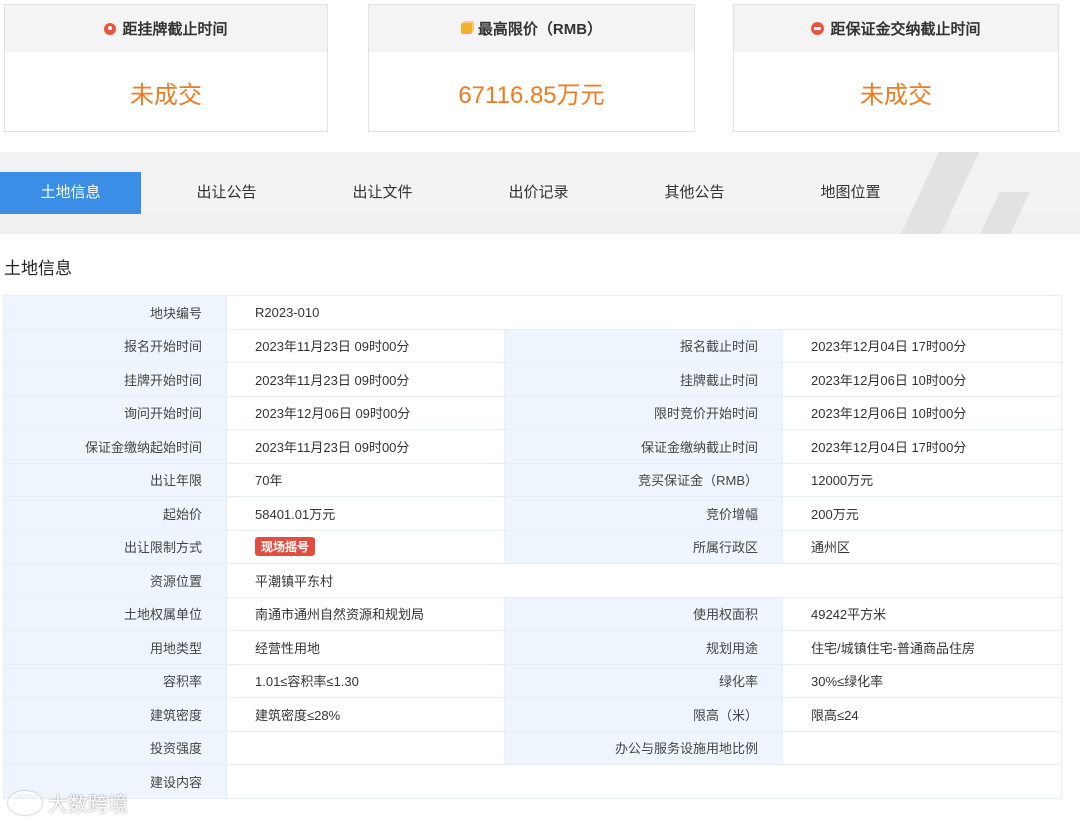 This screenshot has width=1080, height=823. What do you see at coordinates (365, 412) in the screenshot?
I see `field-value: 2023年12月06日 09时00分` at bounding box center [365, 412].